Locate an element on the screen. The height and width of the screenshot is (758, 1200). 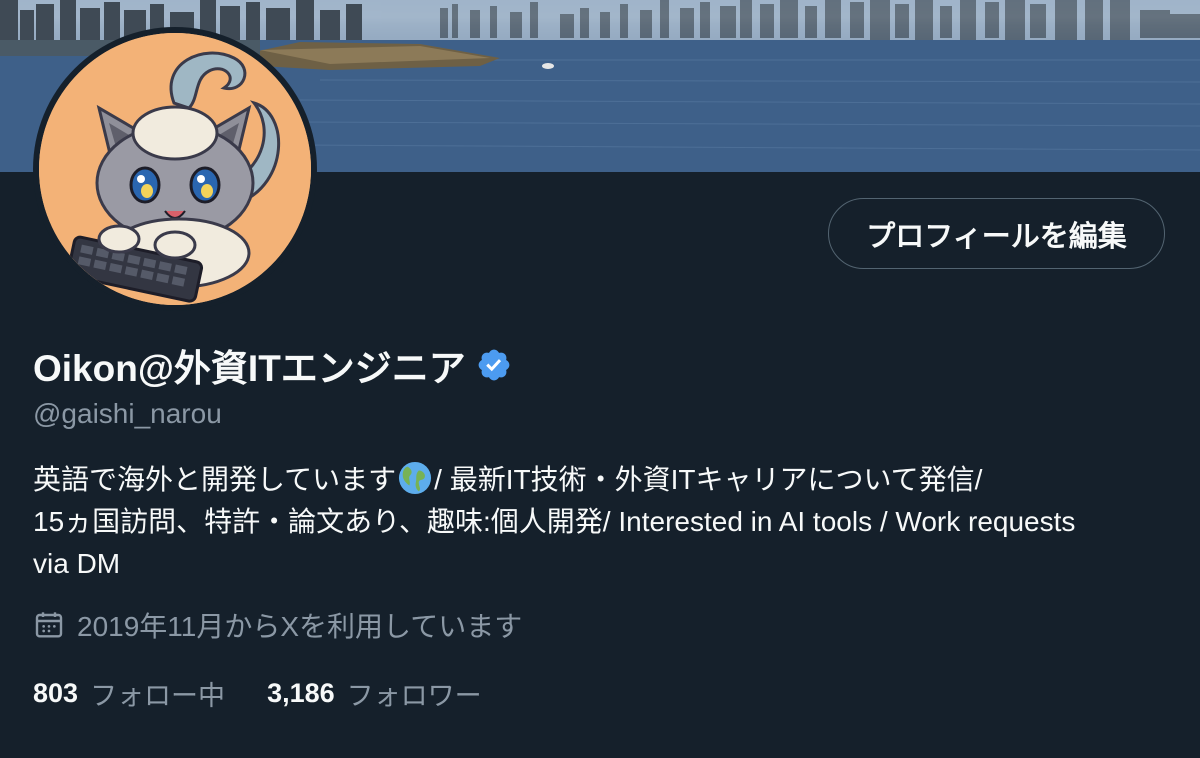
display-name: Oikon@外資ITエンジニア is located at coordinates (249, 368).